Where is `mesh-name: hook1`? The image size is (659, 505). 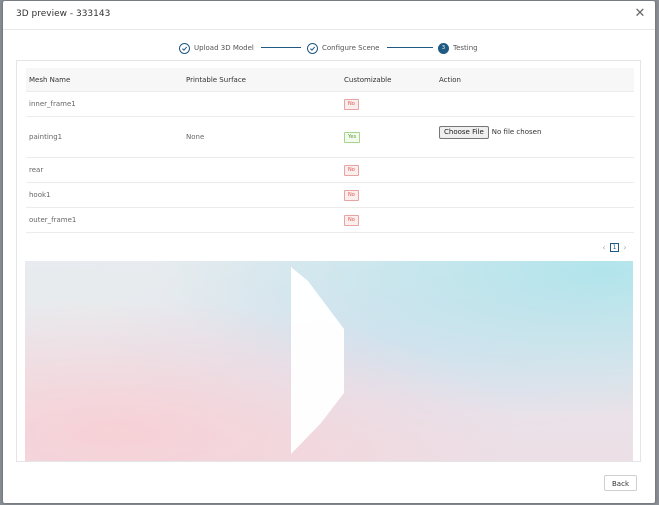 mesh-name: hook1 is located at coordinates (104, 195).